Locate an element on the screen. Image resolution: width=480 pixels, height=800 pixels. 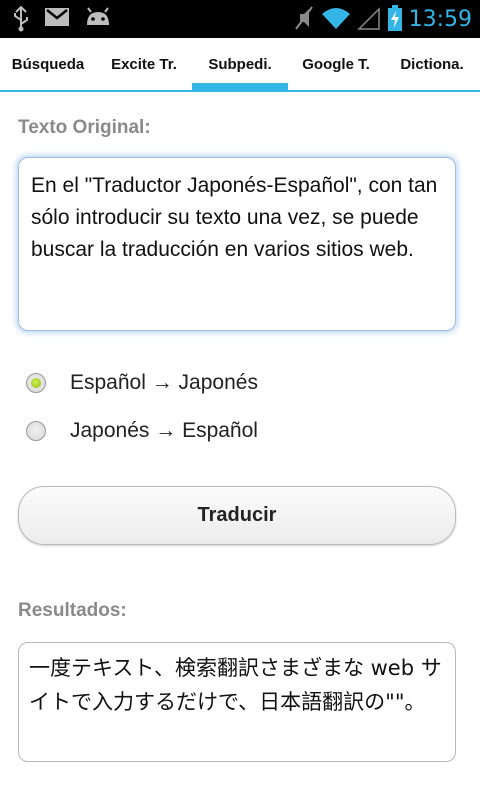
notification-icons is located at coordinates (62, 20).